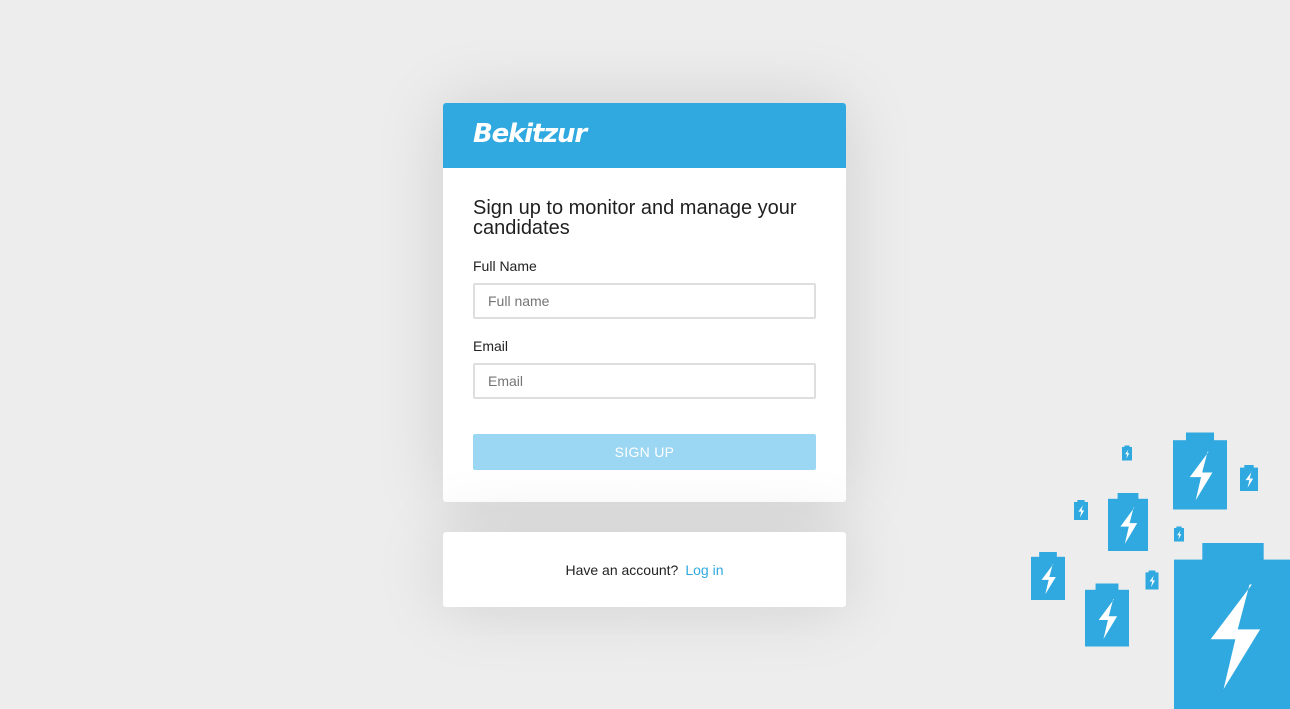 Image resolution: width=1290 pixels, height=709 pixels. What do you see at coordinates (1107, 615) in the screenshot?
I see `battery-icon-bottom` at bounding box center [1107, 615].